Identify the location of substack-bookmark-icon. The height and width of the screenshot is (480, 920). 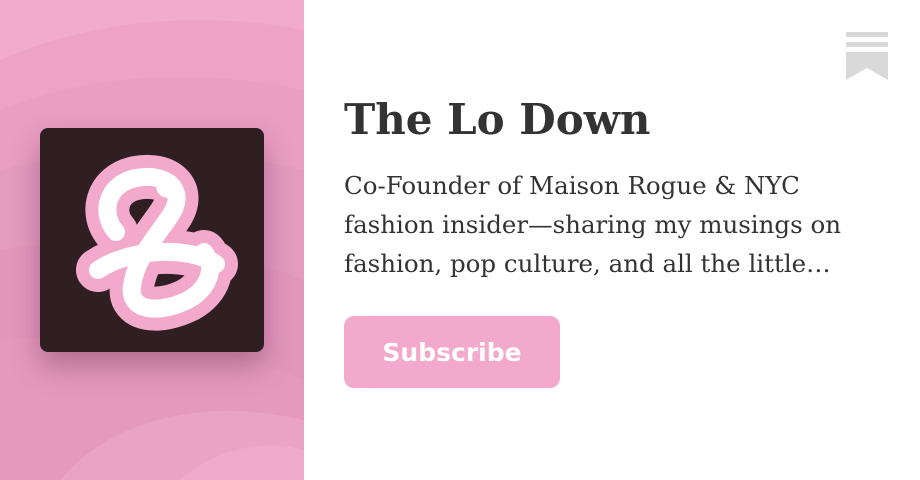
(867, 56).